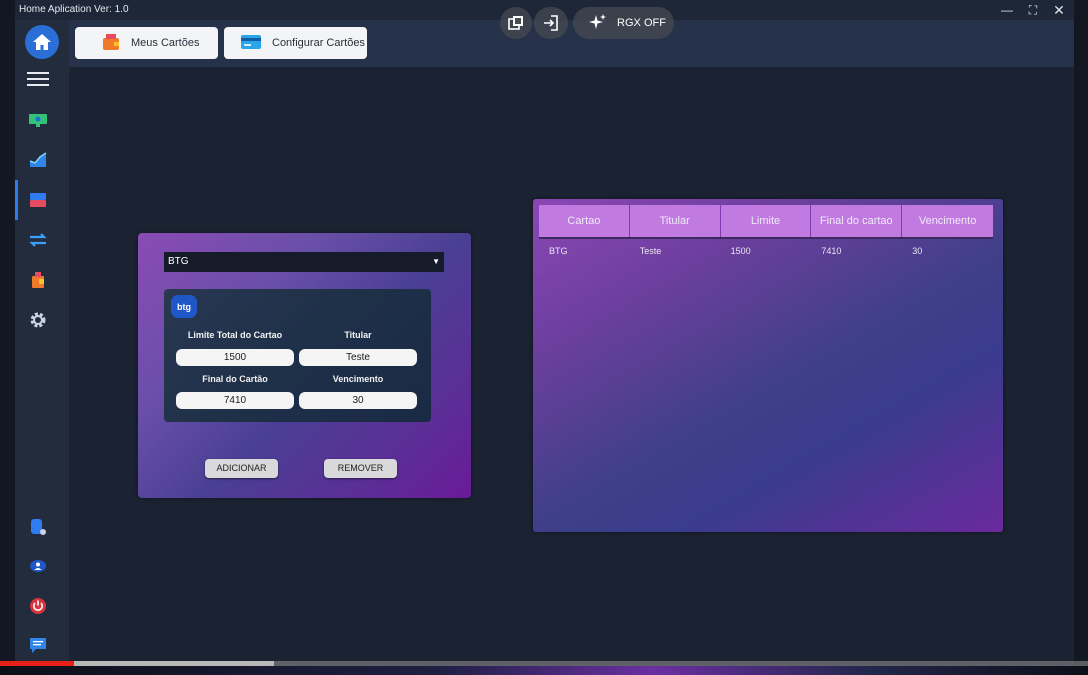 The height and width of the screenshot is (675, 1088). I want to click on enter-icon, so click(551, 23).